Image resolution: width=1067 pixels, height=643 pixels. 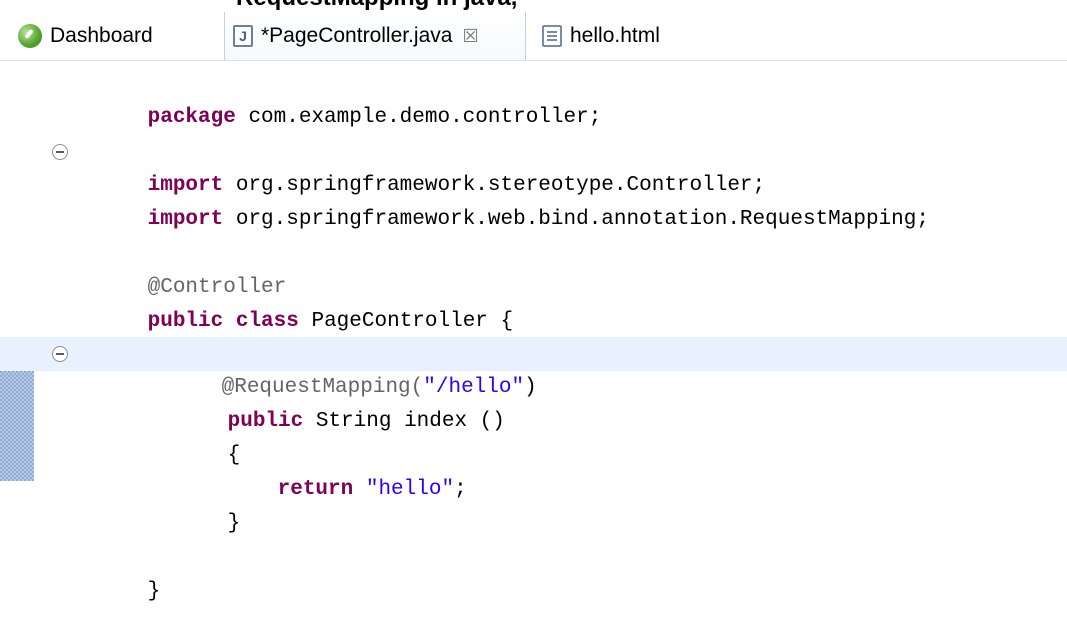 I want to click on keyword-public: public, so click(x=185, y=321).